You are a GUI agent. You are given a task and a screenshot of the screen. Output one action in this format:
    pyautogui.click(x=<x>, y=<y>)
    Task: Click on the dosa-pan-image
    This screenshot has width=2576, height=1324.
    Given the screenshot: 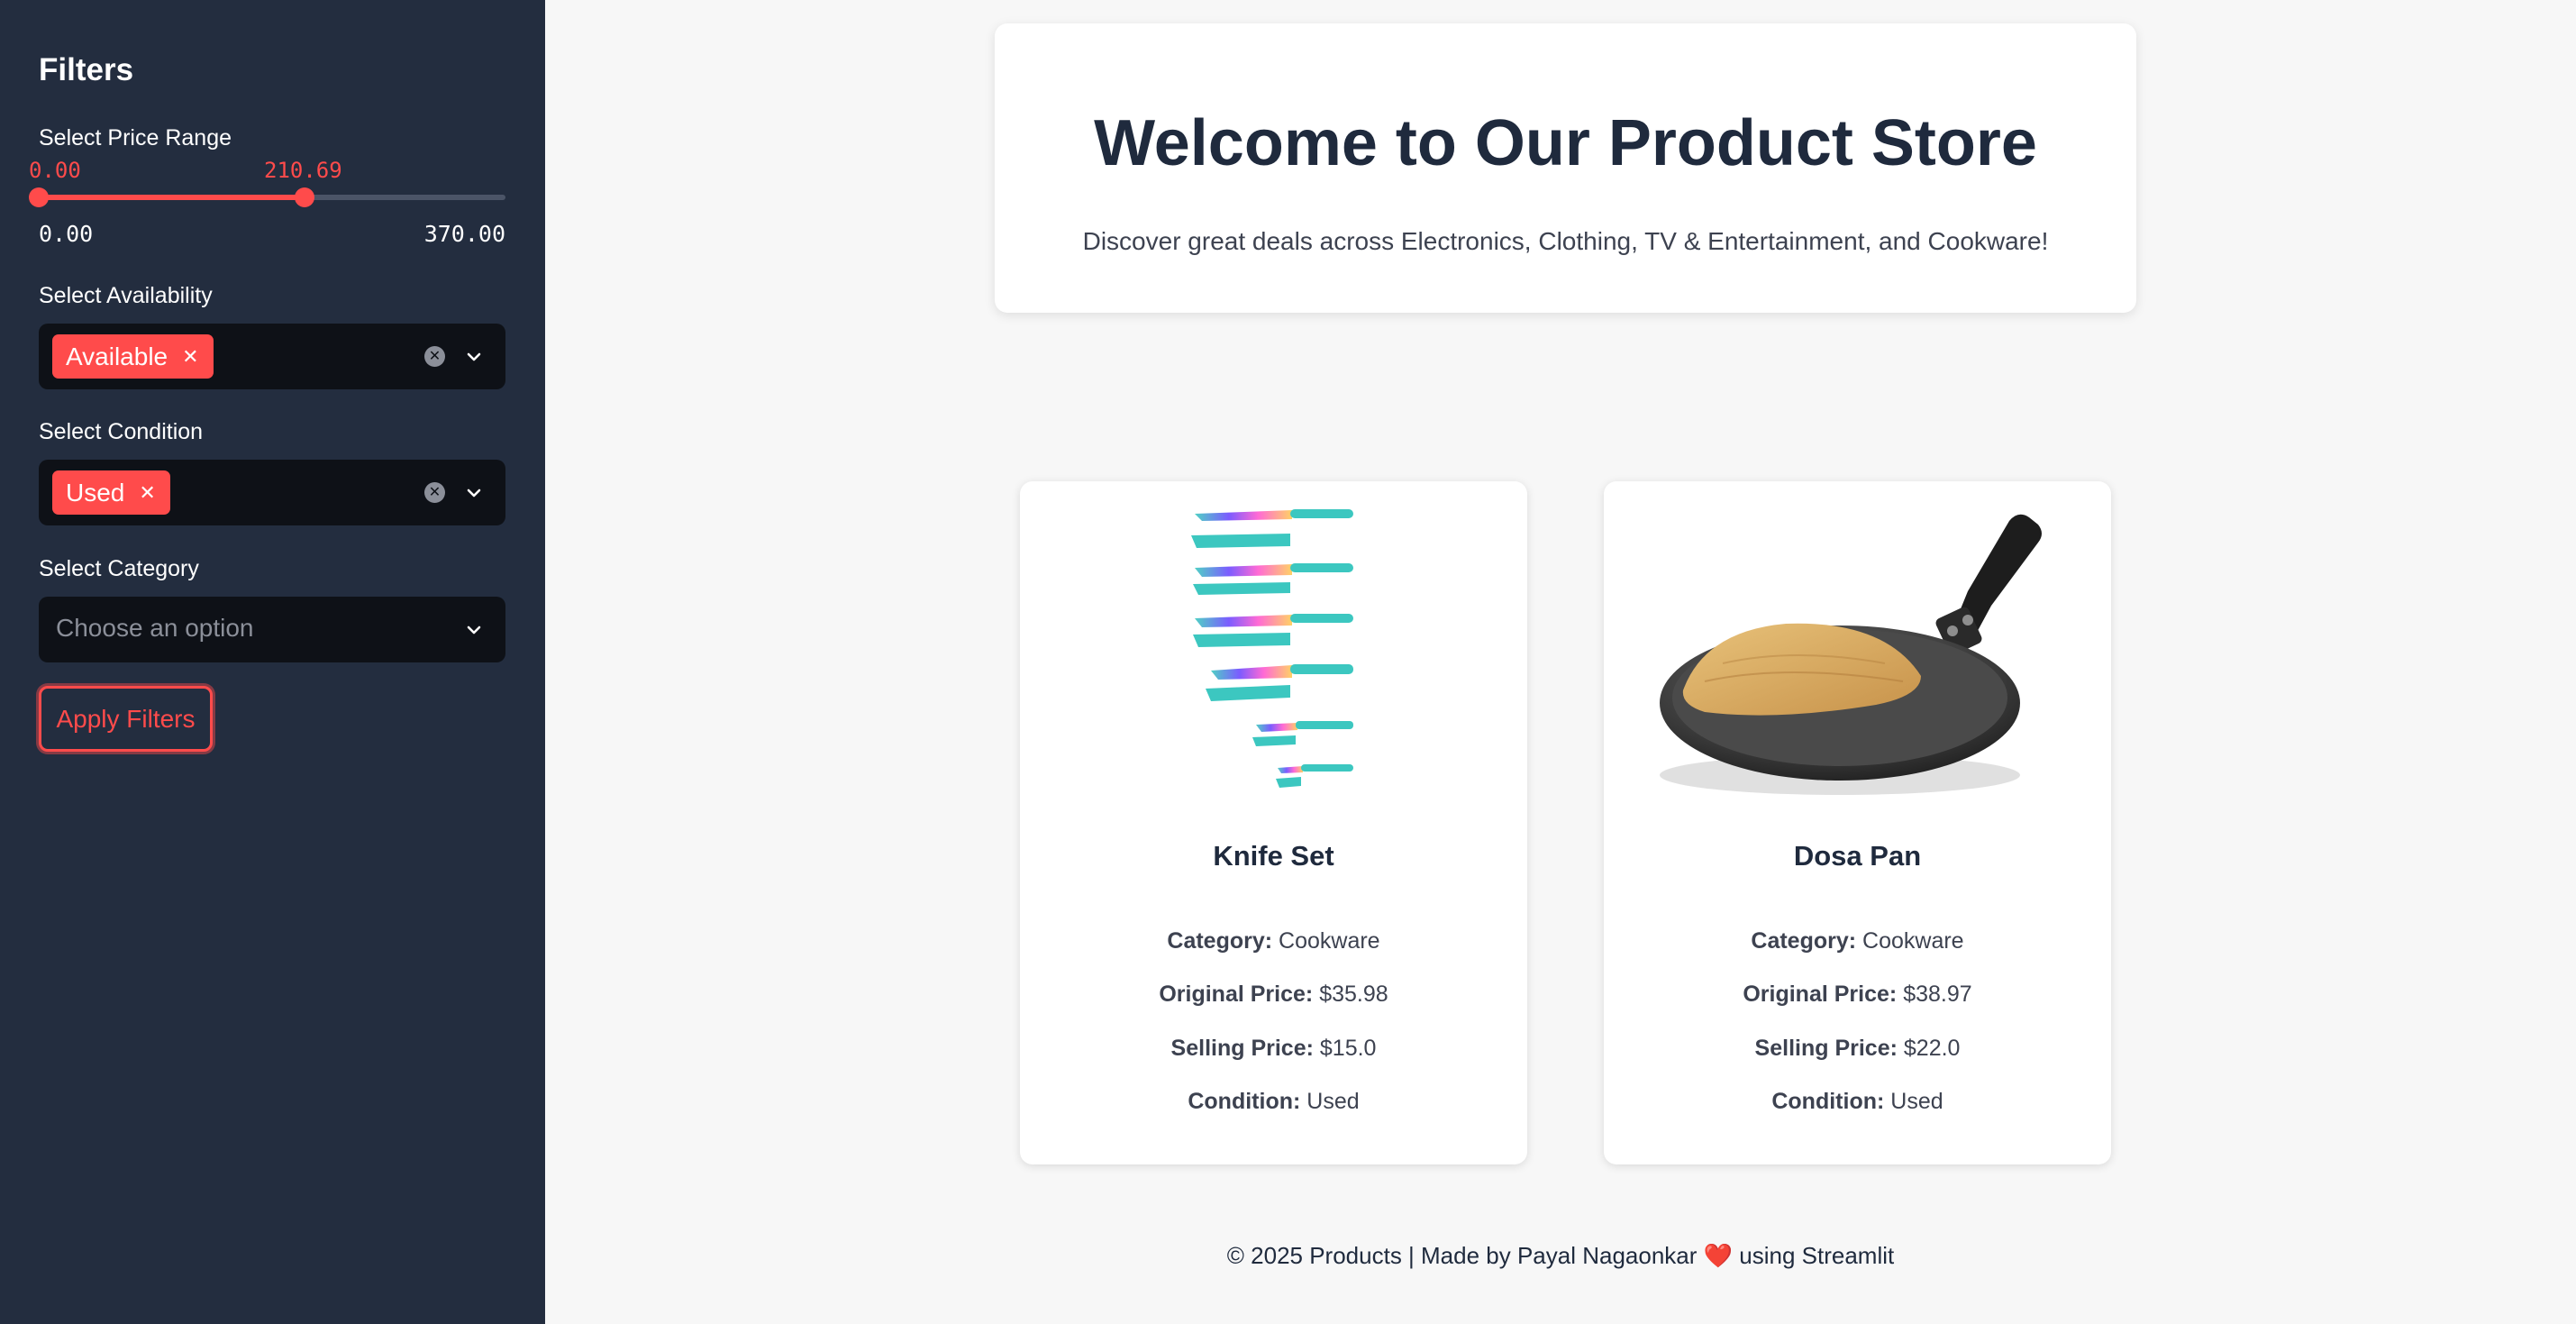 What is the action you would take?
    pyautogui.click(x=1850, y=654)
    